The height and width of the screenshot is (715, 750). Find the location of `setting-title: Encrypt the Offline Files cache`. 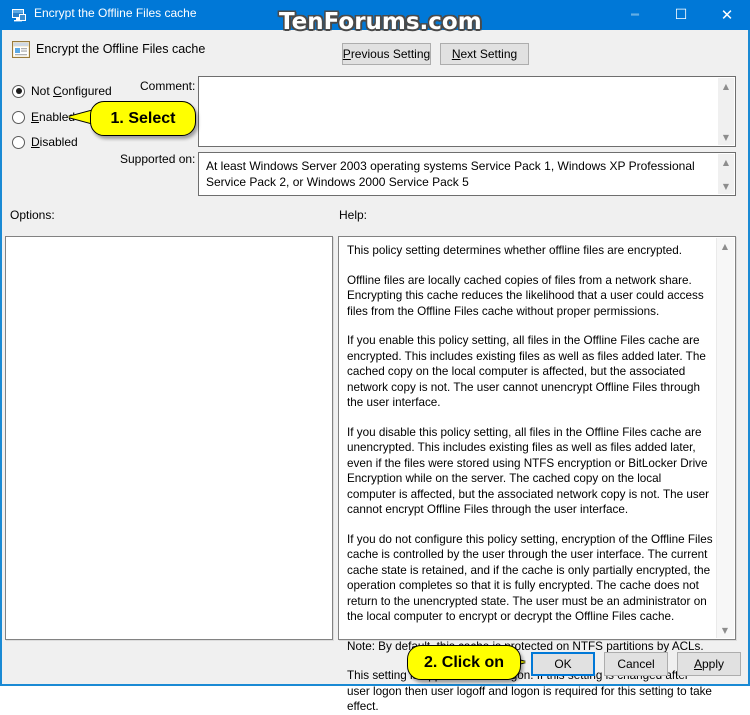

setting-title: Encrypt the Offline Files cache is located at coordinates (121, 49).